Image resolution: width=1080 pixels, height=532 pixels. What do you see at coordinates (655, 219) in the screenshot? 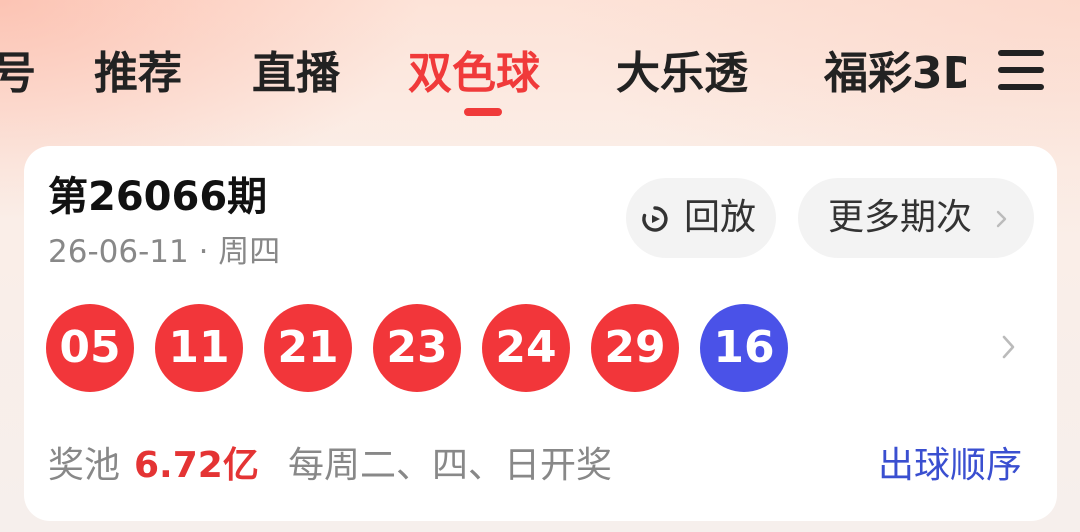
I see `replay-icon` at bounding box center [655, 219].